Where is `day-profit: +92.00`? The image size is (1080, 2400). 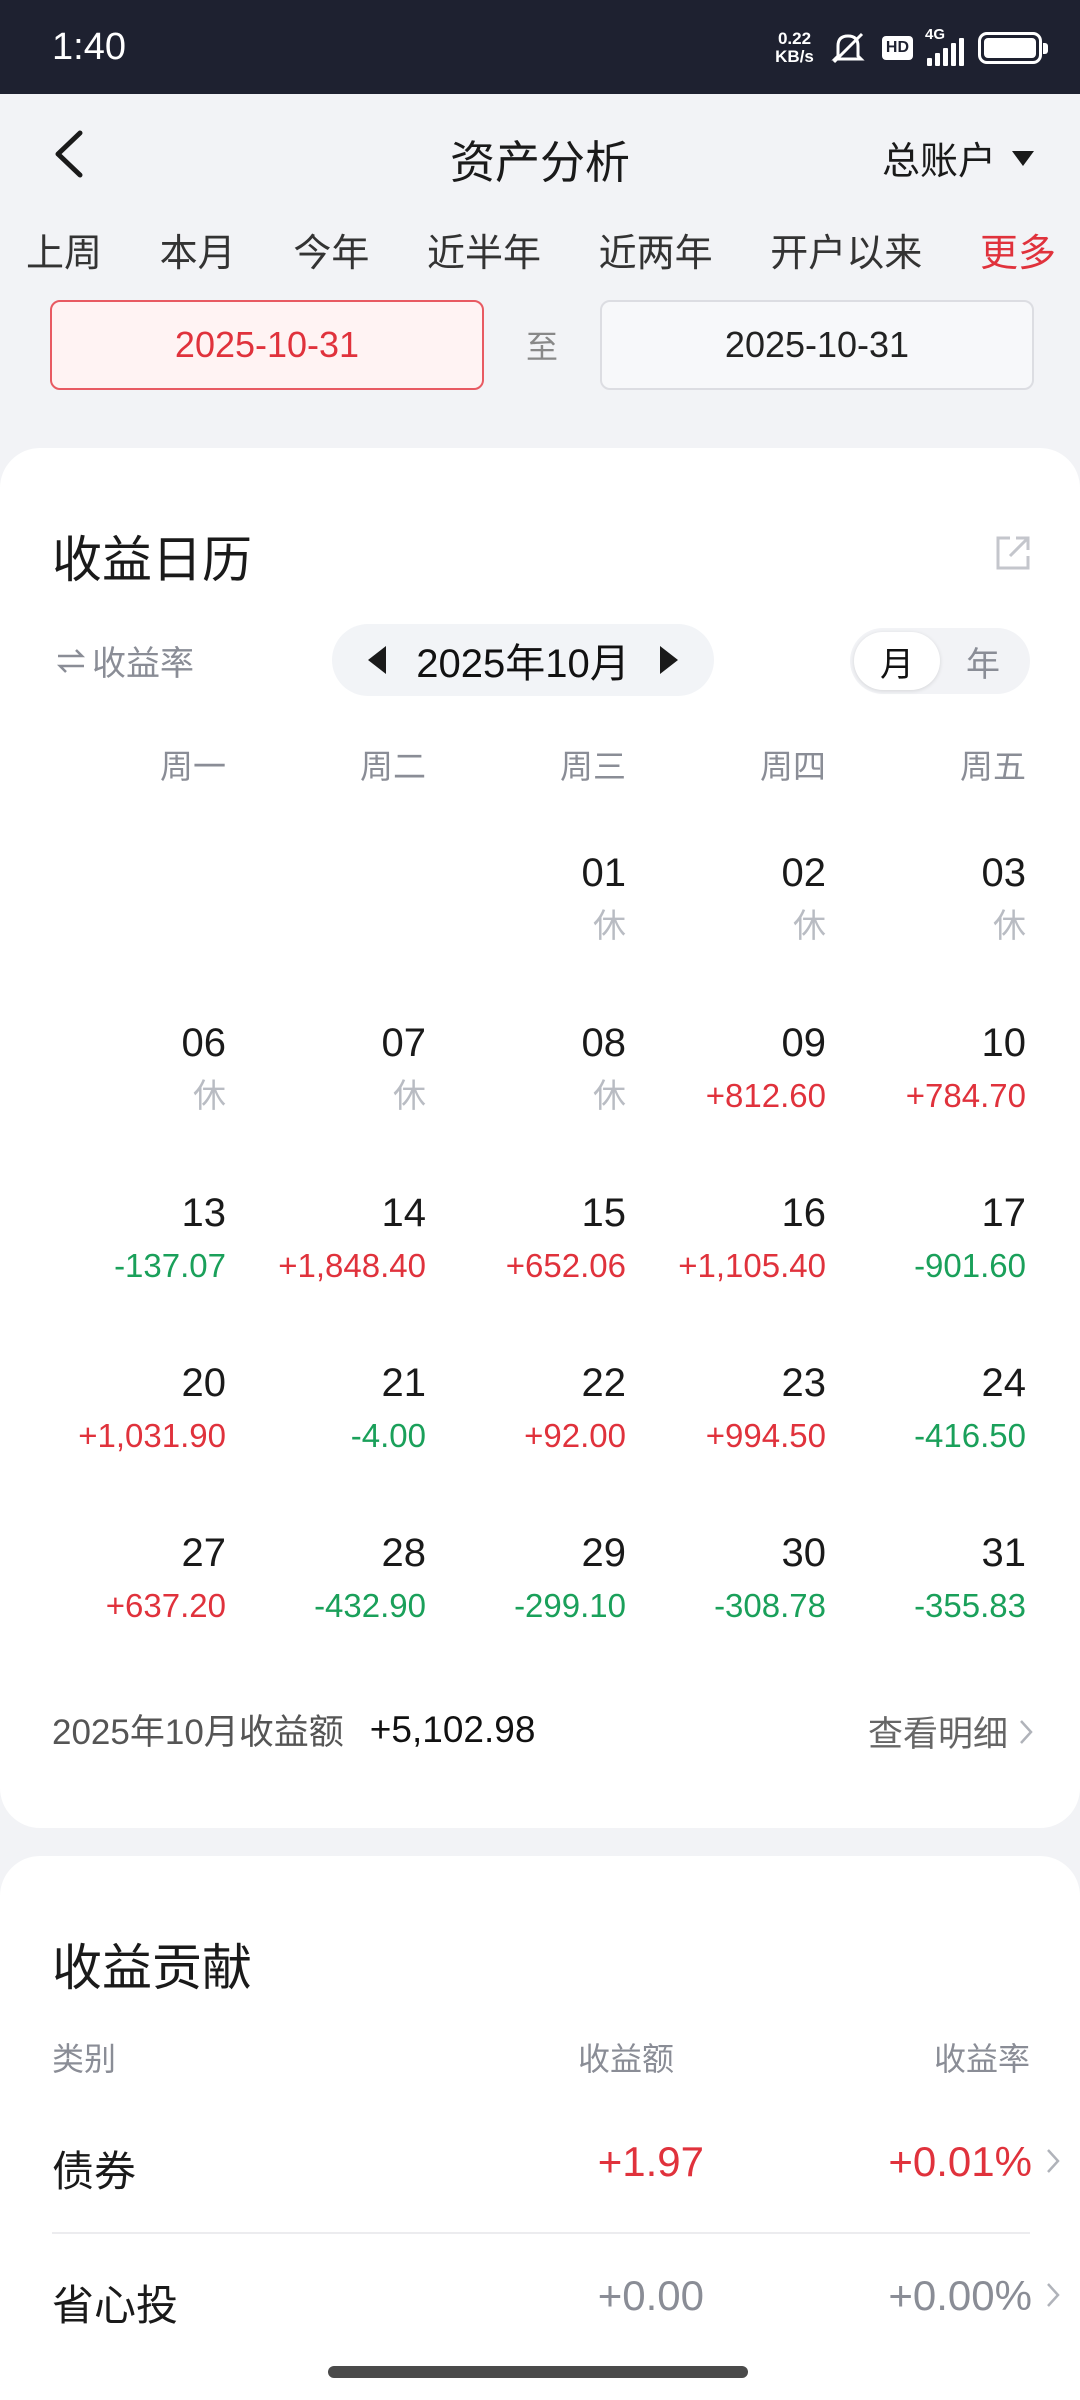 day-profit: +92.00 is located at coordinates (575, 1435).